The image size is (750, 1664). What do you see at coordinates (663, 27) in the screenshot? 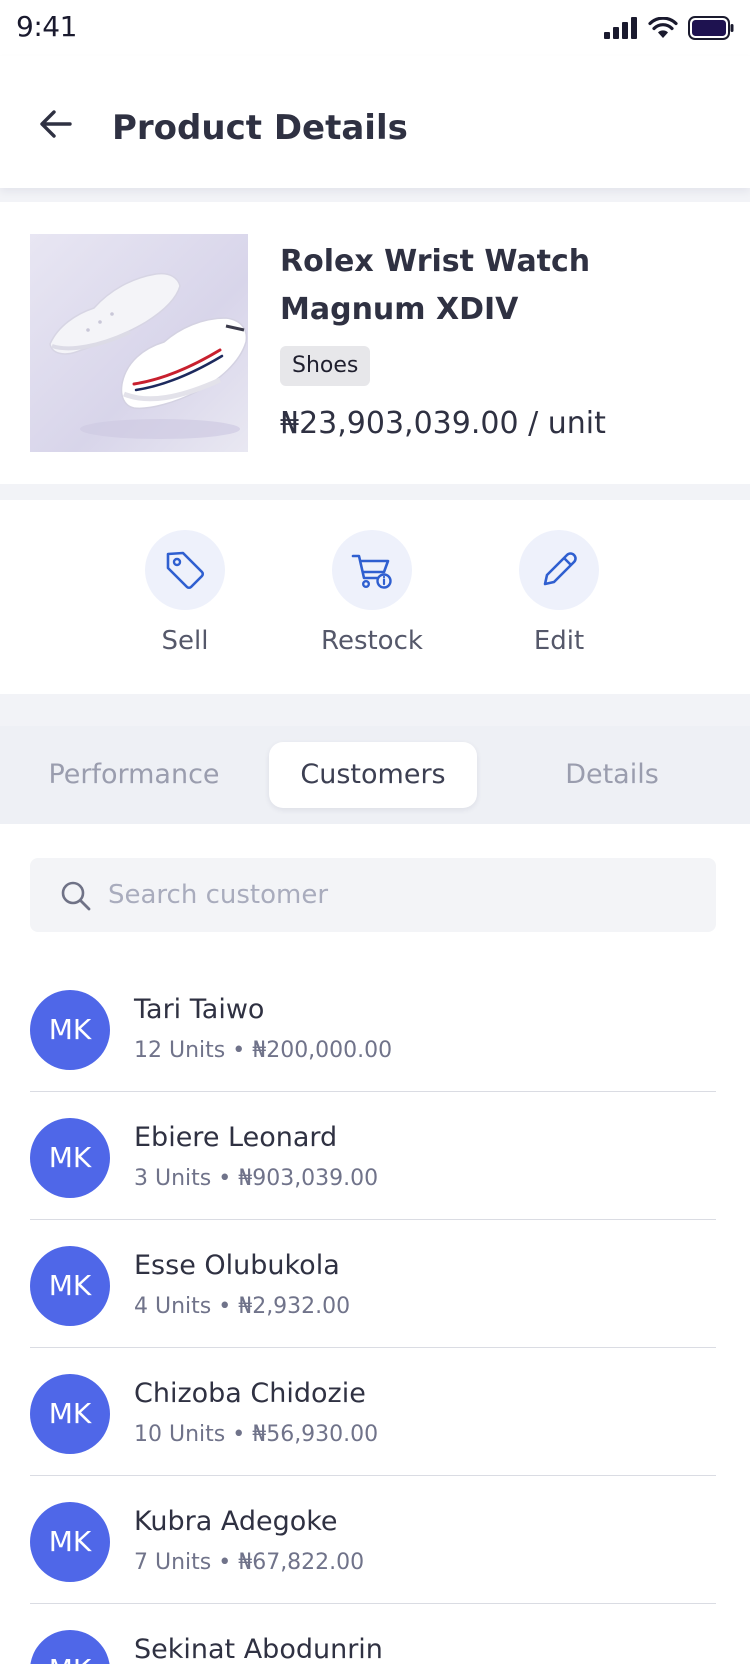
I see `wifi-icon` at bounding box center [663, 27].